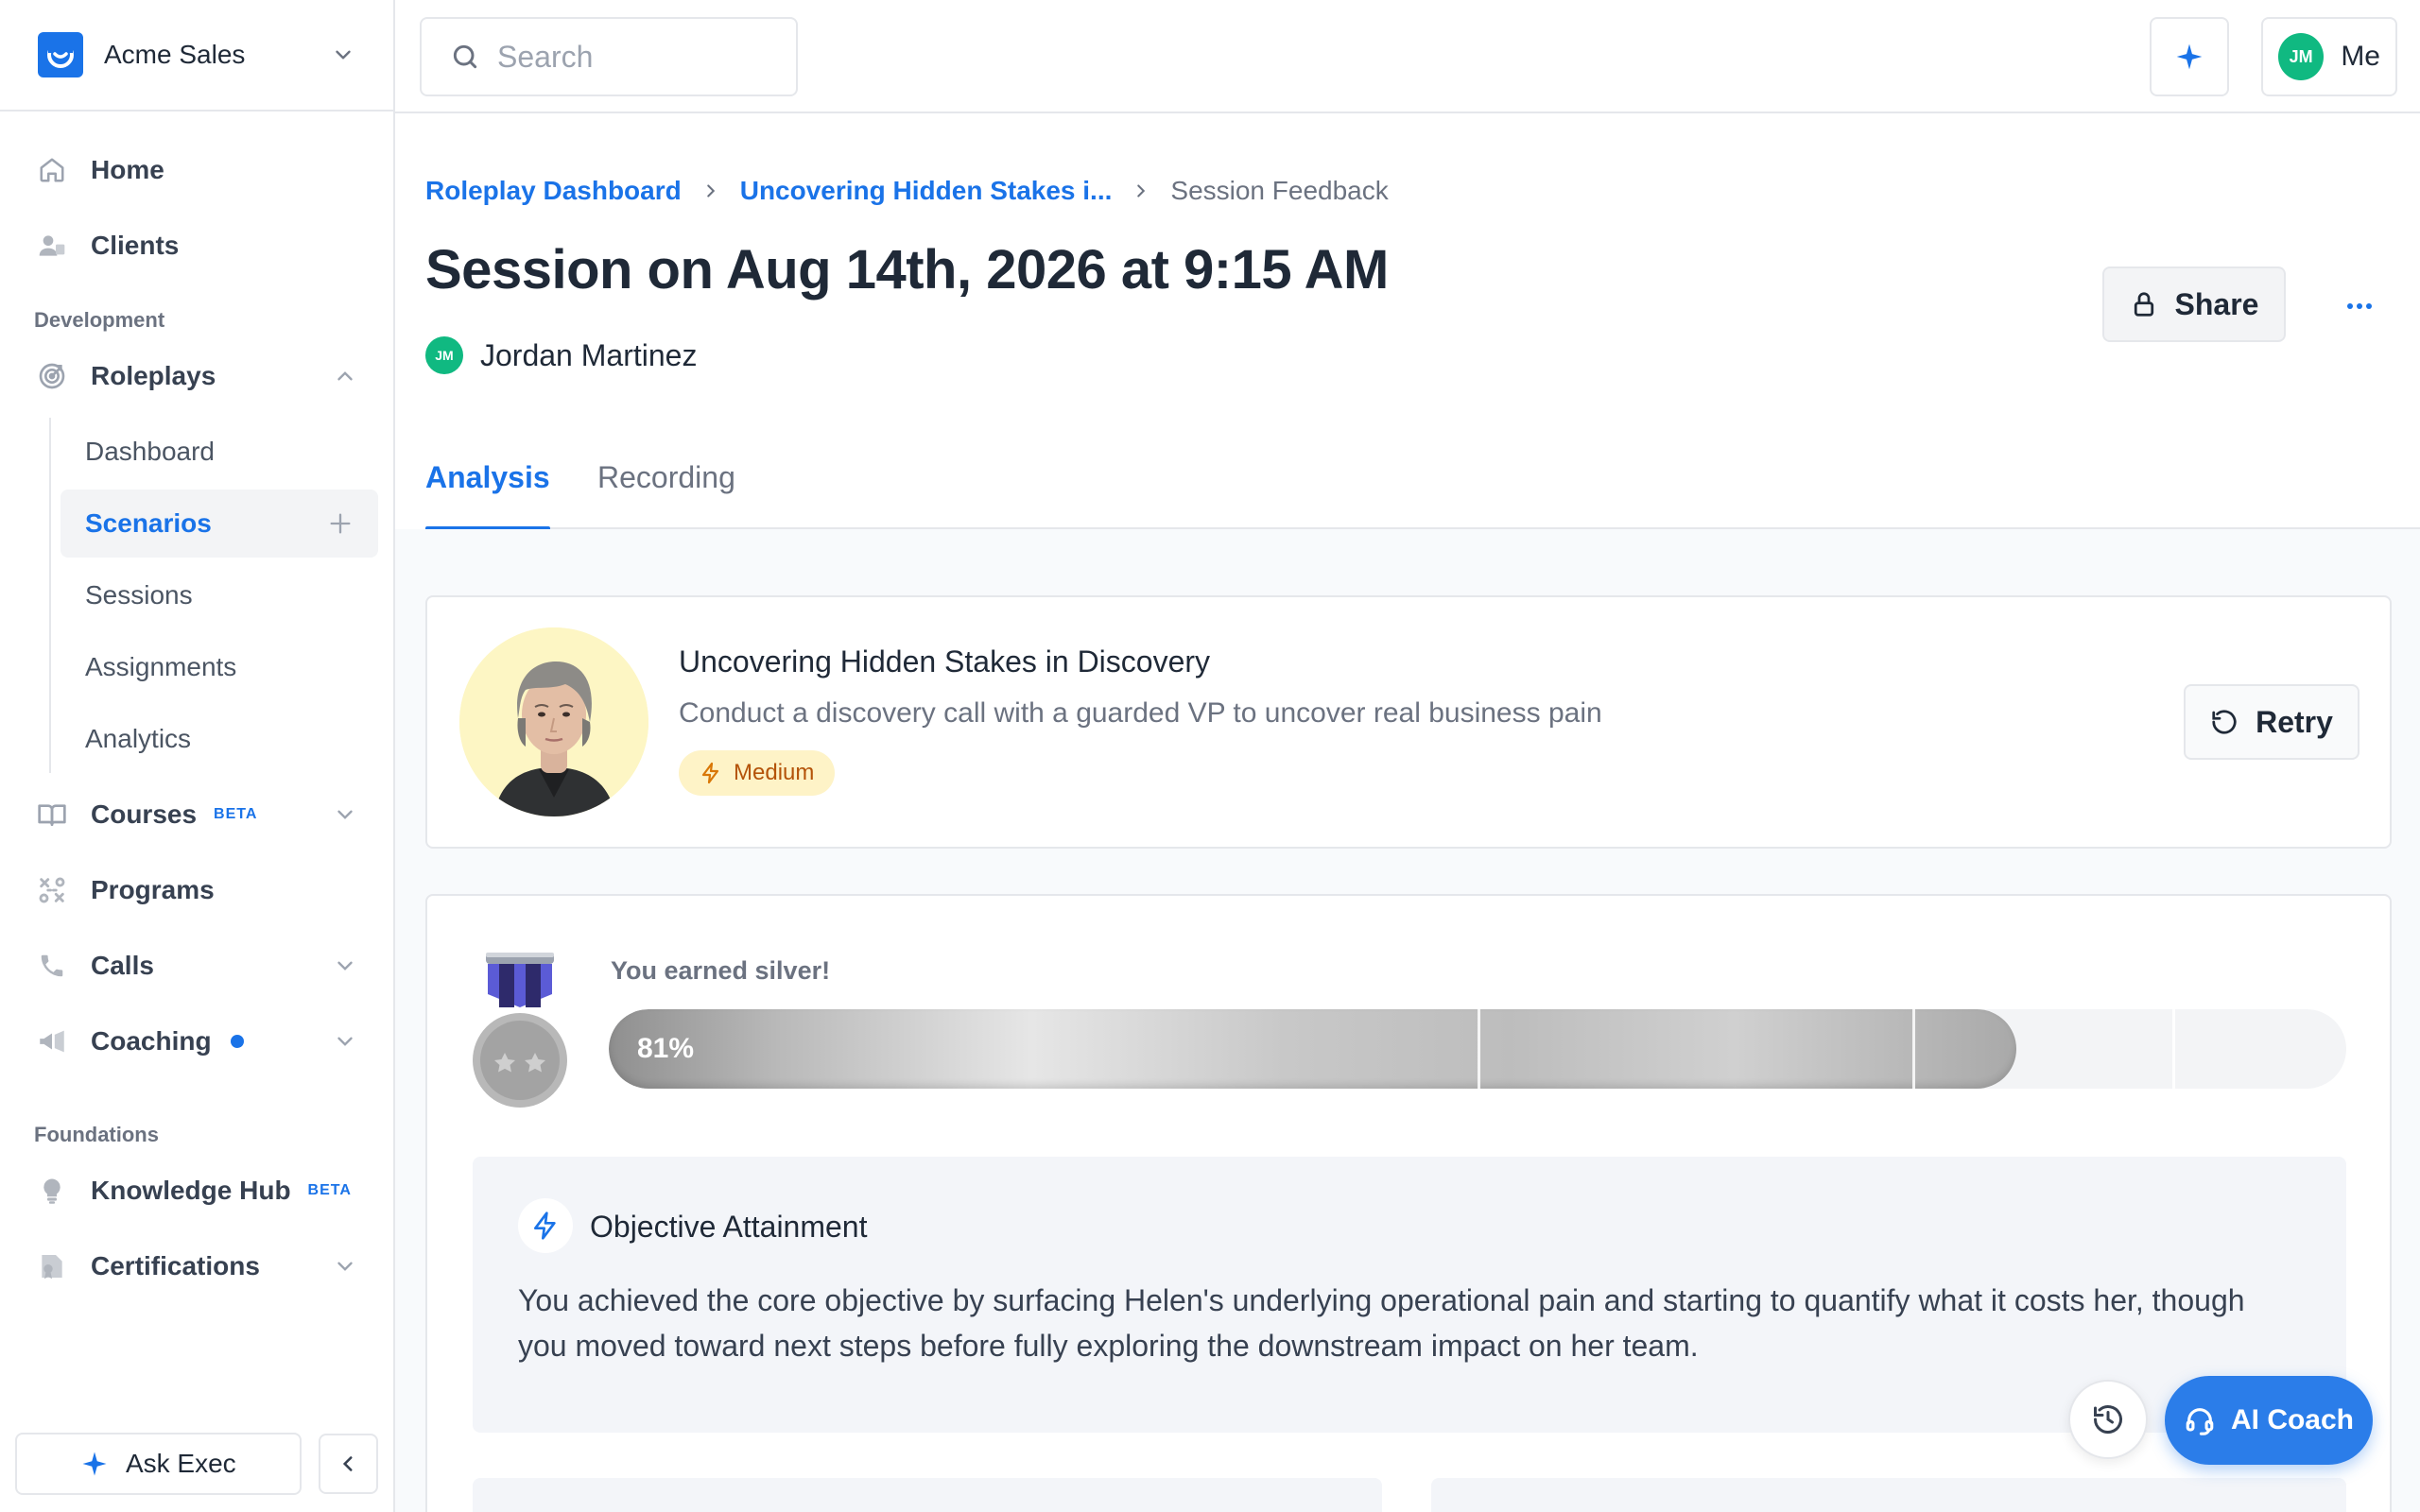 This screenshot has height=1512, width=2420. Describe the element at coordinates (553, 721) in the screenshot. I see `persona-avatar` at that location.